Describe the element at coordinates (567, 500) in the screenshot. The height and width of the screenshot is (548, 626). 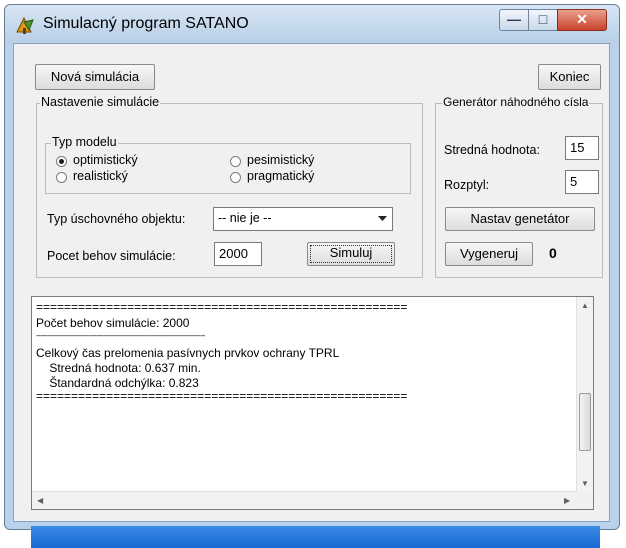
I see `scroll-right-icon: ▶` at that location.